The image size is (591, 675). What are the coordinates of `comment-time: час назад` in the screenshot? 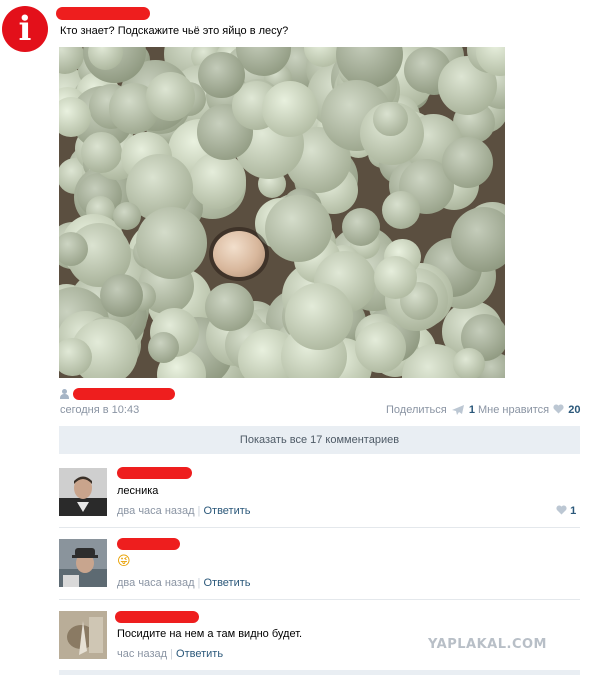 It's located at (142, 654).